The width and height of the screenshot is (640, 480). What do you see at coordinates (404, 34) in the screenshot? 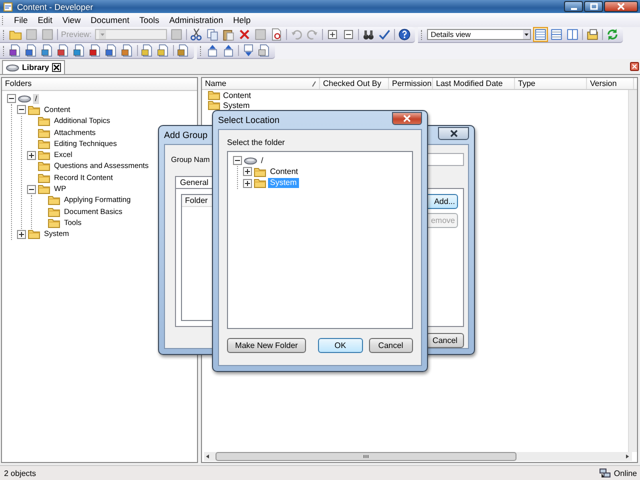
I see `help-icon` at bounding box center [404, 34].